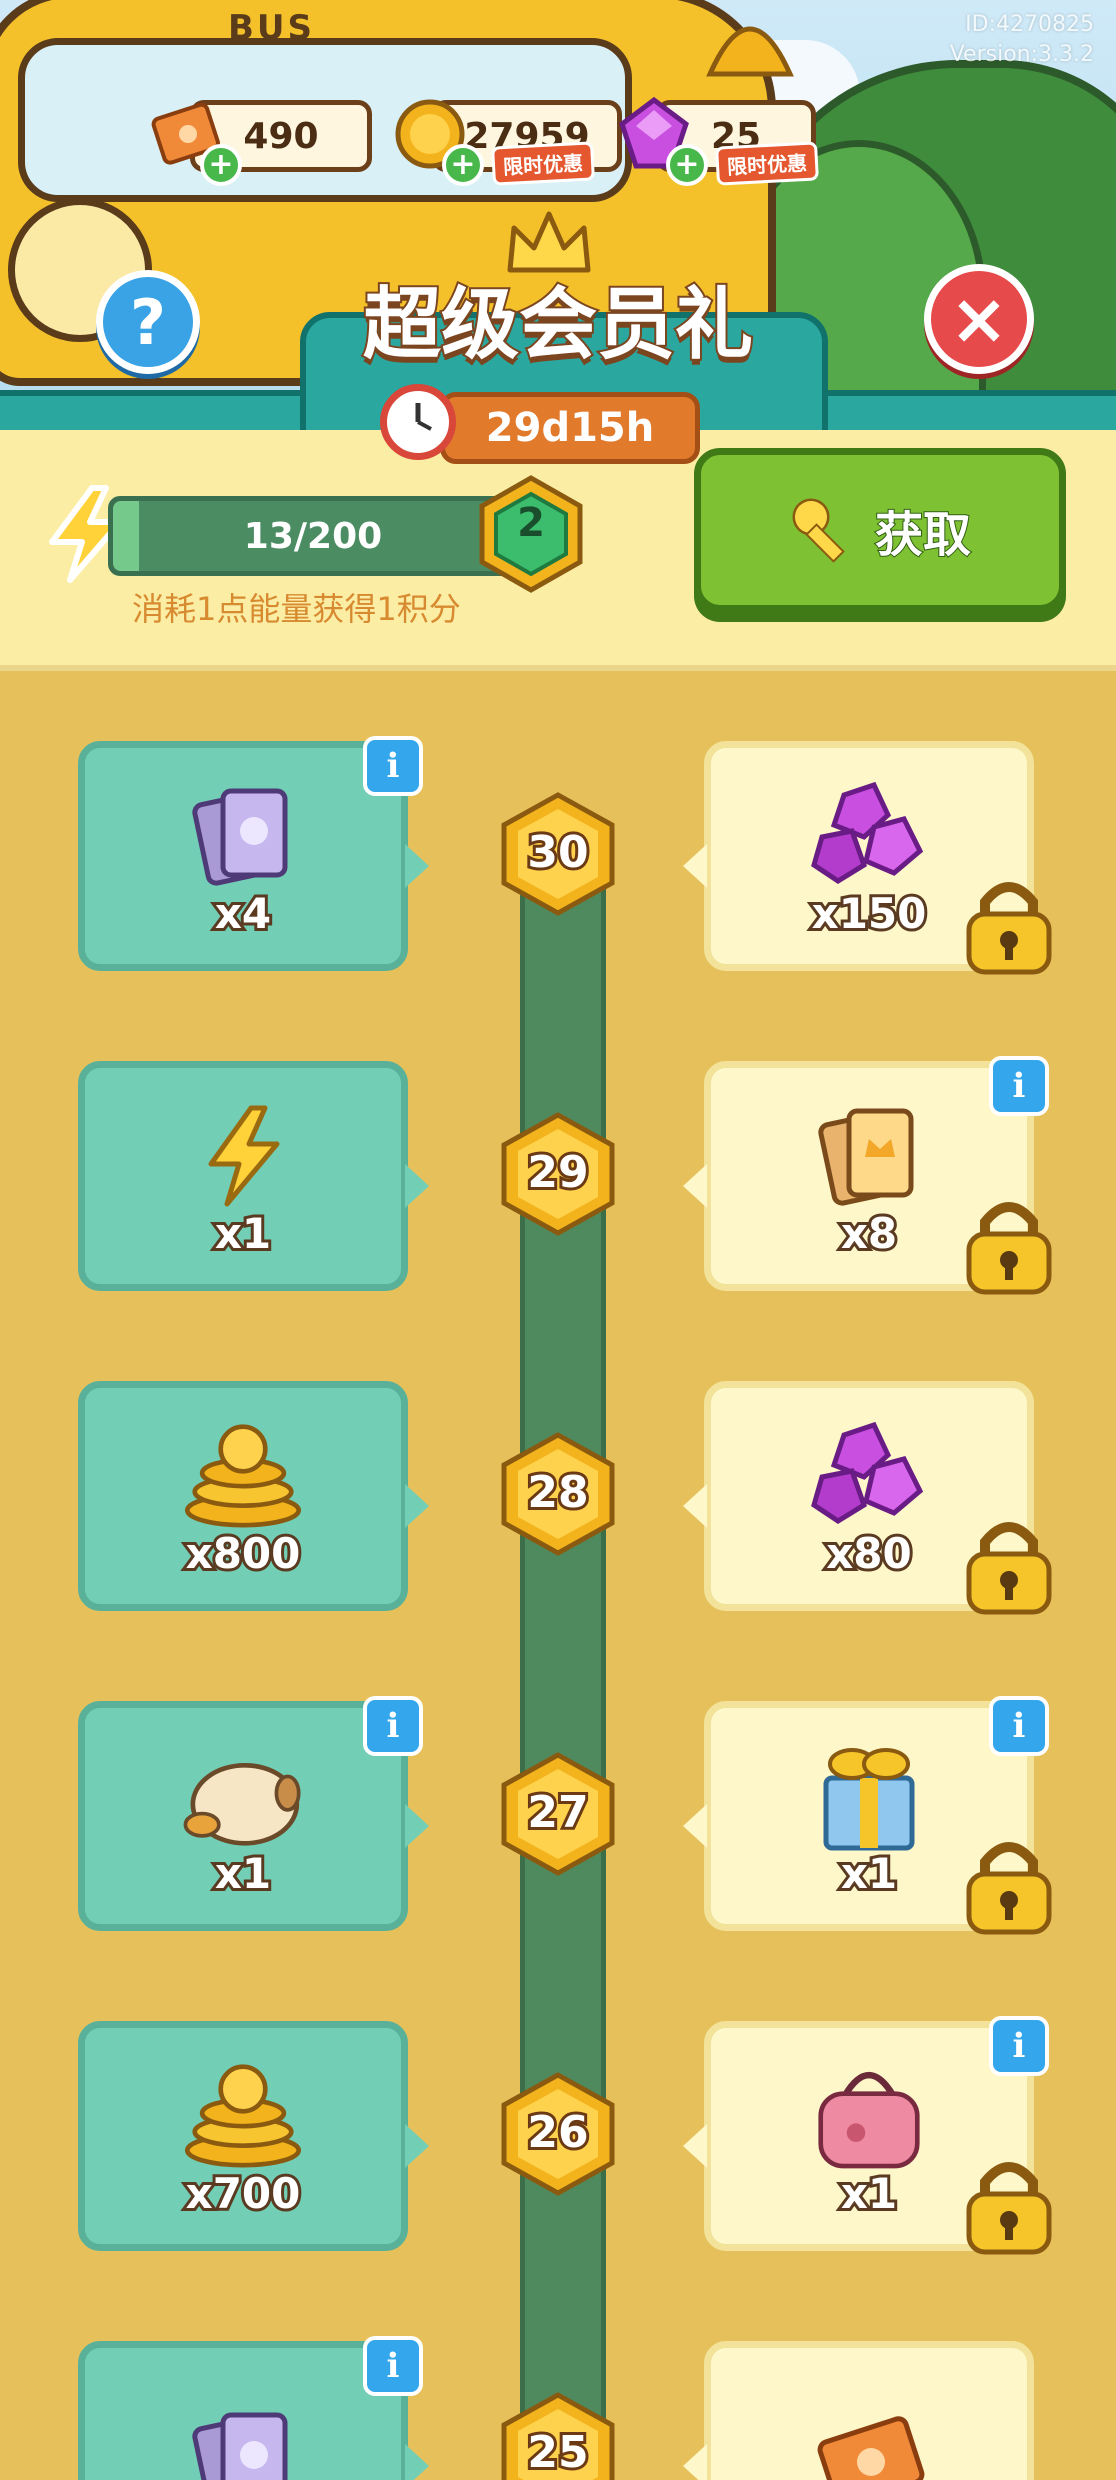 Image resolution: width=1116 pixels, height=2480 pixels. What do you see at coordinates (221, 165) in the screenshot?
I see `add-tickets-button: +` at bounding box center [221, 165].